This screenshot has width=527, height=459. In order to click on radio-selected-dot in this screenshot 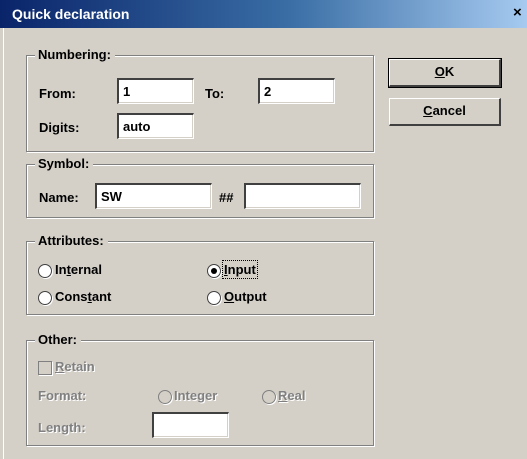, I will do `click(214, 271)`.